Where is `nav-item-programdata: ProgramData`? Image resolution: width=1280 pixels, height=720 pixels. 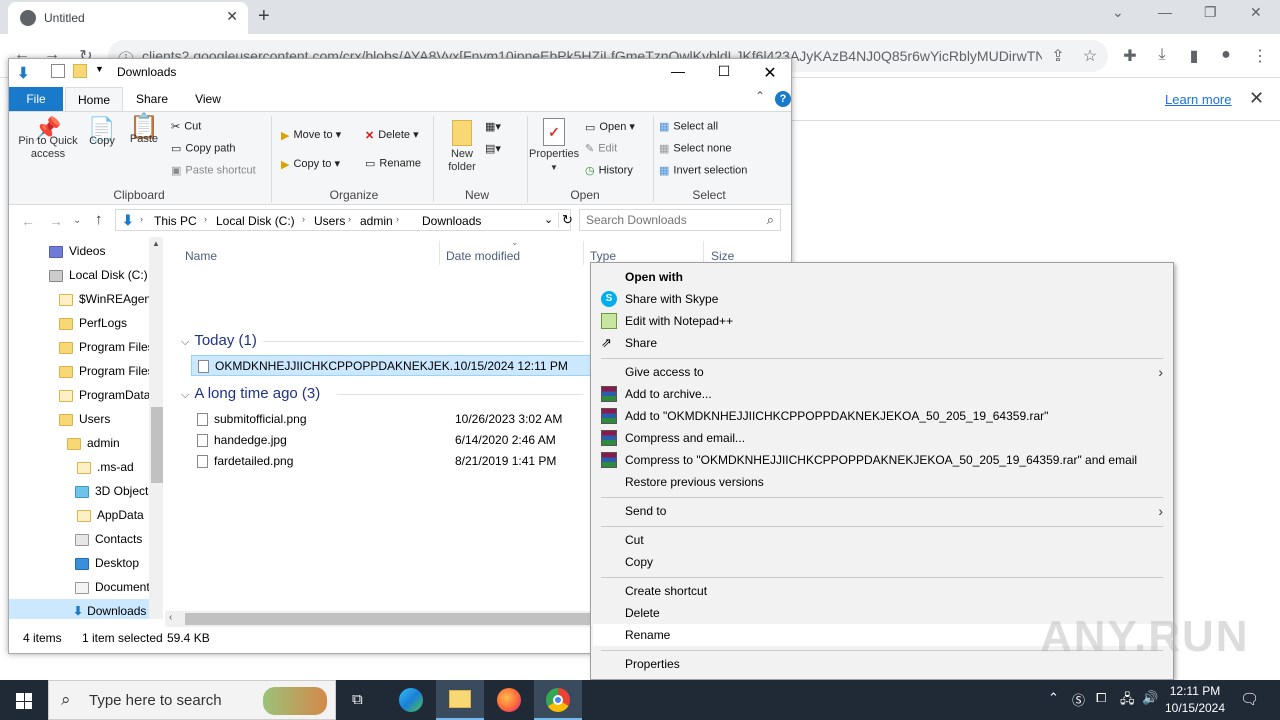
nav-item-programdata: ProgramData is located at coordinates (104, 395).